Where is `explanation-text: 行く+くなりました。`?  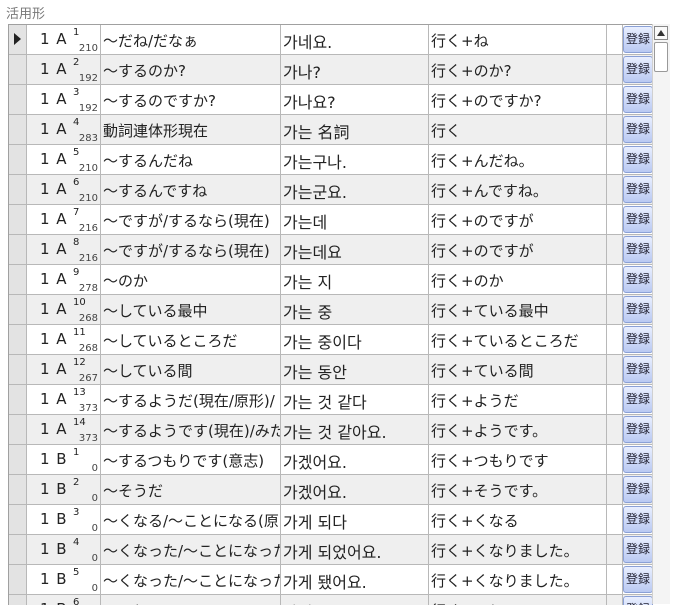 explanation-text: 行く+くなりました。 is located at coordinates (505, 581).